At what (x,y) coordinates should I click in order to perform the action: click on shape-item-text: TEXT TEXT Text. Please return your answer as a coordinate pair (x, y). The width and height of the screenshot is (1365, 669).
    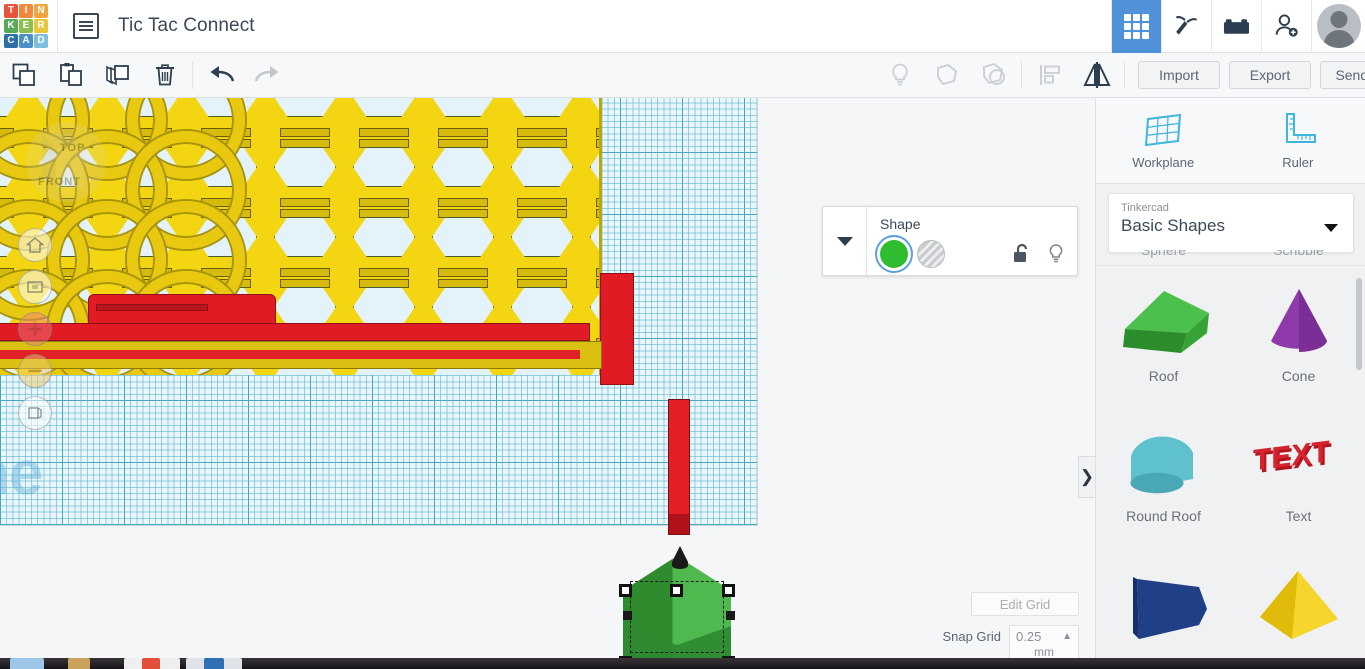
    Looking at the image, I should click on (1298, 476).